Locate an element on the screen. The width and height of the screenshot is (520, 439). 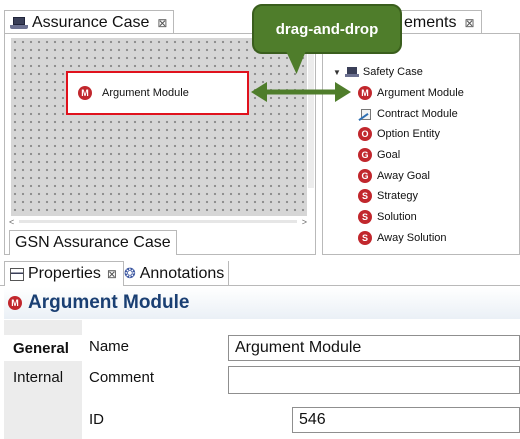
tree-item-label: Goal is located at coordinates (389, 155).